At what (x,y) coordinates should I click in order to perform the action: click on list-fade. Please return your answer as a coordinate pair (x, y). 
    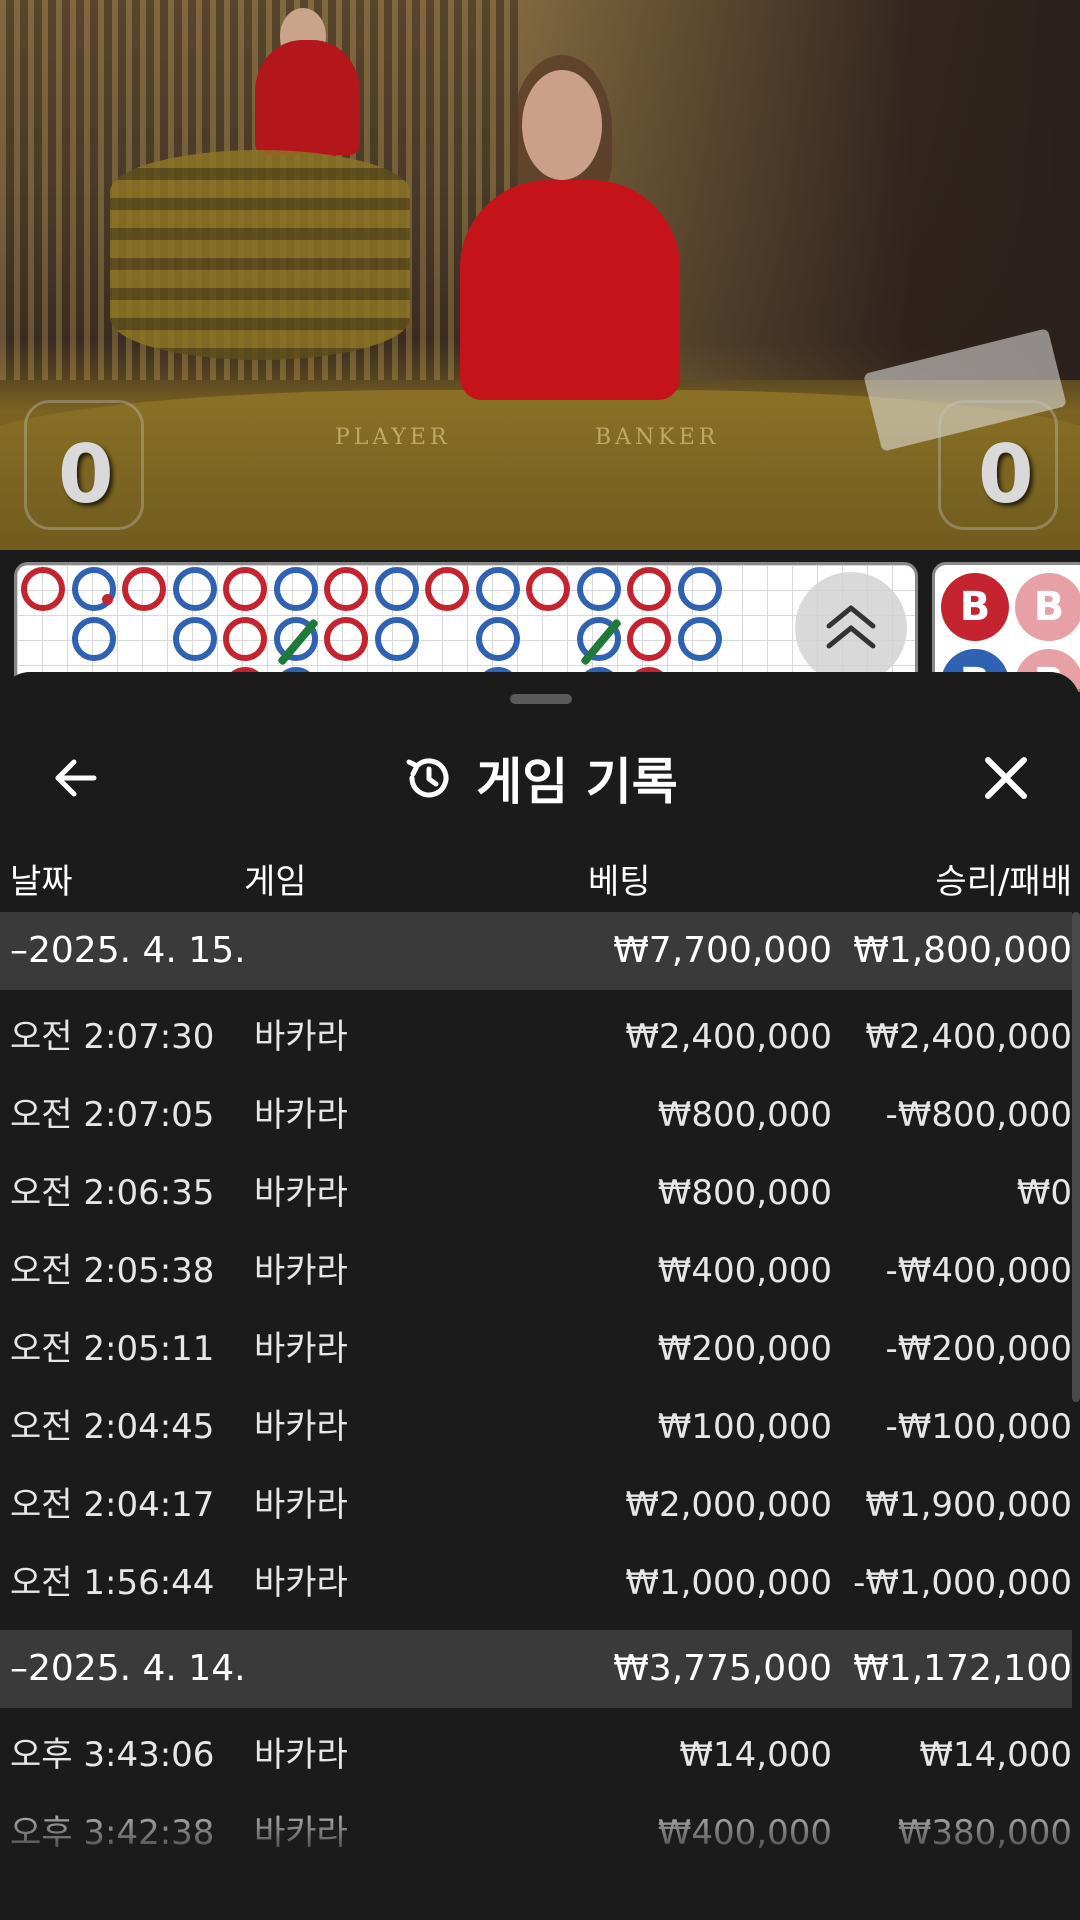
    Looking at the image, I should click on (540, 1856).